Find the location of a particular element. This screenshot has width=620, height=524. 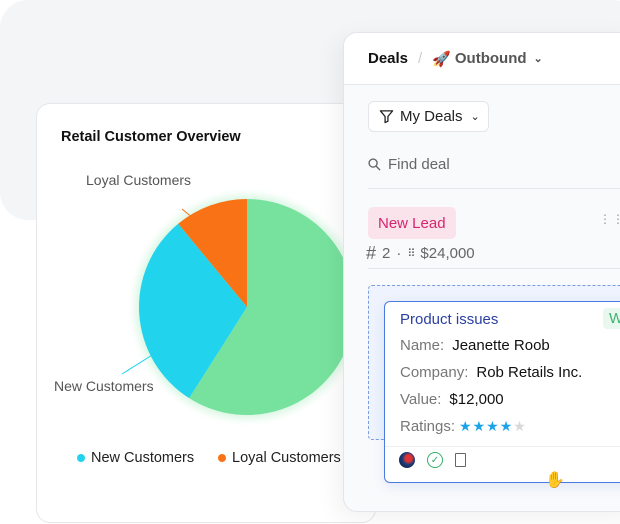

stage-meta: # 2 · ⠿ $24,000 is located at coordinates (420, 253).